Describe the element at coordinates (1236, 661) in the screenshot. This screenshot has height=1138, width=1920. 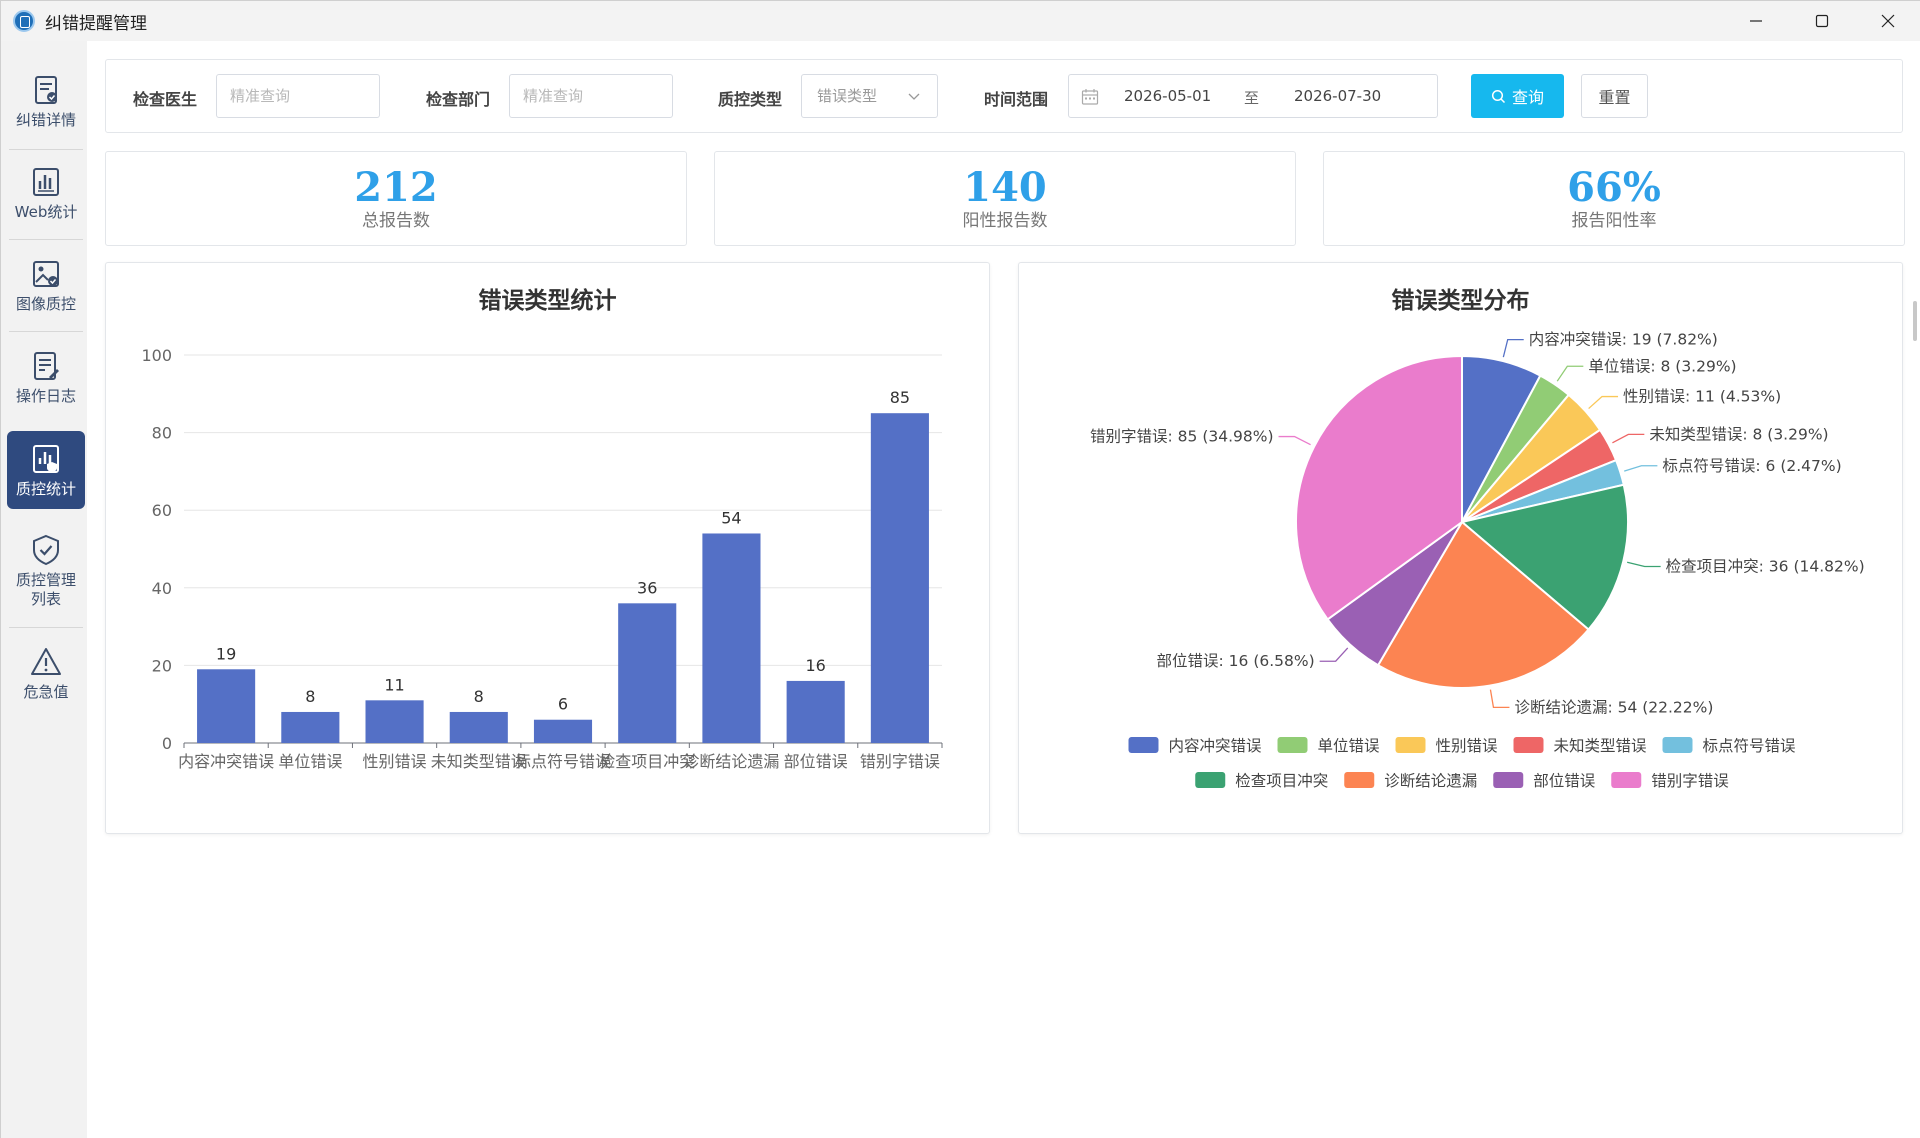
I see `pie-slice-label: 部位错误: 16 (6.58%)` at that location.